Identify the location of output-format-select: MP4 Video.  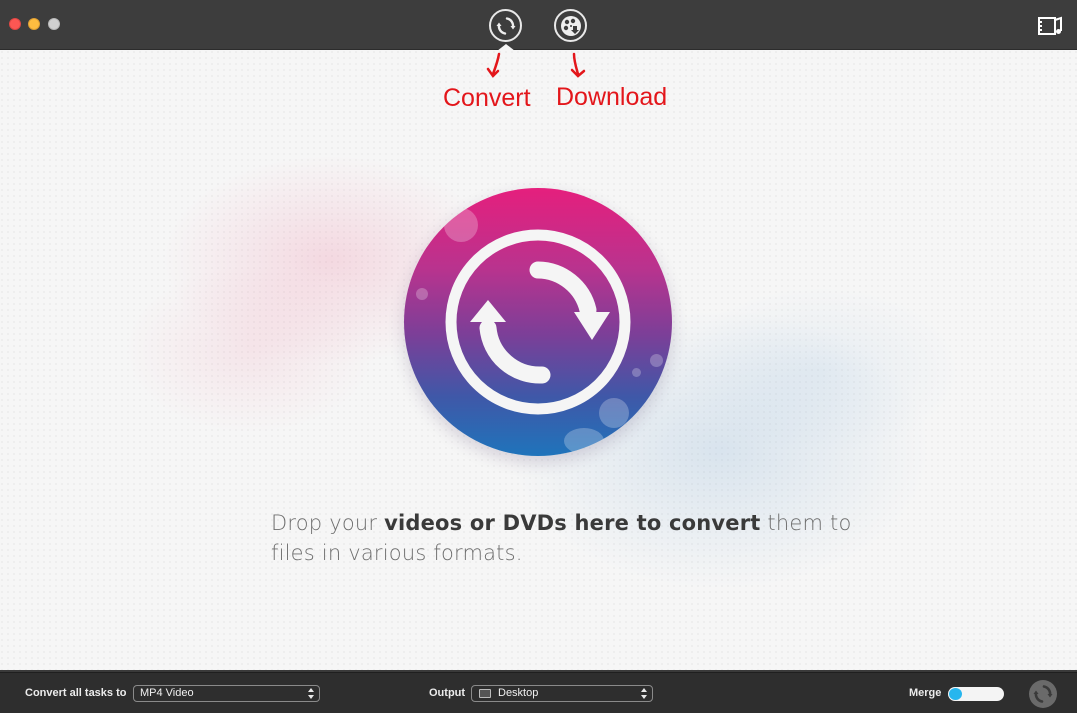
(226, 693).